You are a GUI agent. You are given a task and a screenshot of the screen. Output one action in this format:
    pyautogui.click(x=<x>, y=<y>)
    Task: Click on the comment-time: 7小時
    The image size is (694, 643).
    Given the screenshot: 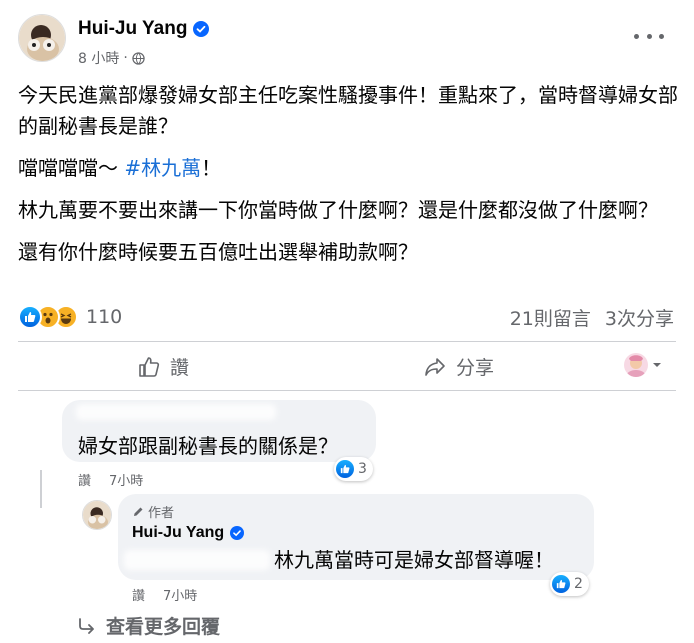 What is the action you would take?
    pyautogui.click(x=126, y=479)
    